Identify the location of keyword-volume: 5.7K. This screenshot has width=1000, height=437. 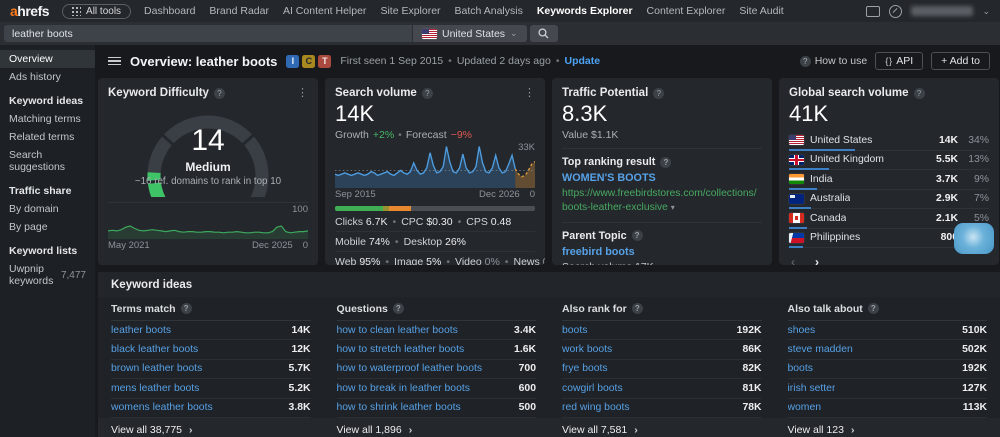
(299, 369).